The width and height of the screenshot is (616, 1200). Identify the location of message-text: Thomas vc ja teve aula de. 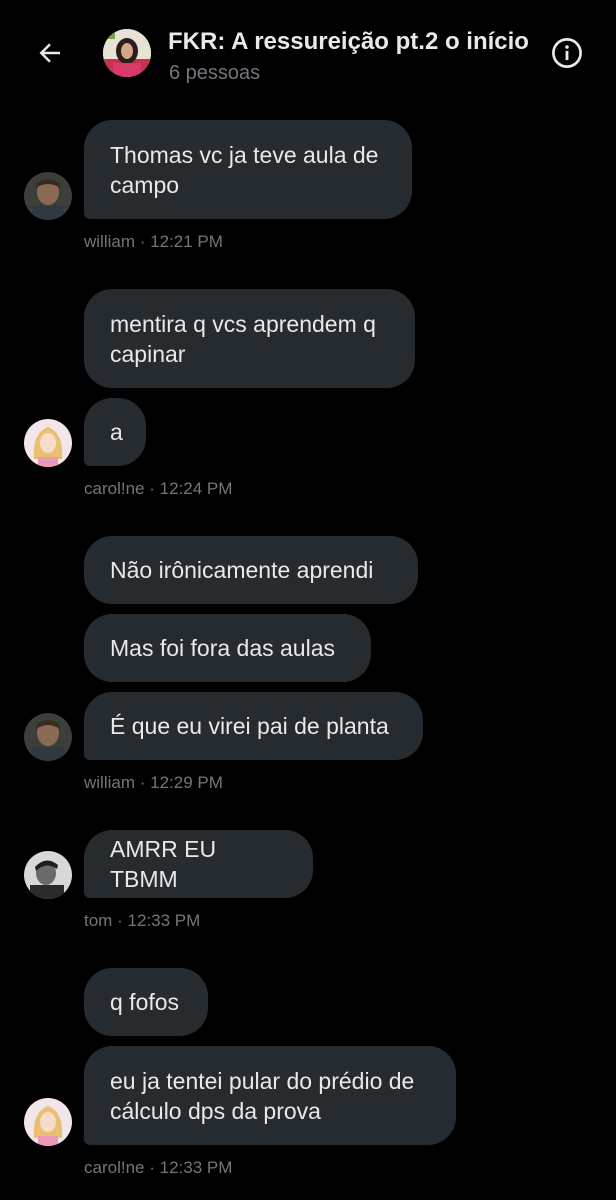
(244, 154).